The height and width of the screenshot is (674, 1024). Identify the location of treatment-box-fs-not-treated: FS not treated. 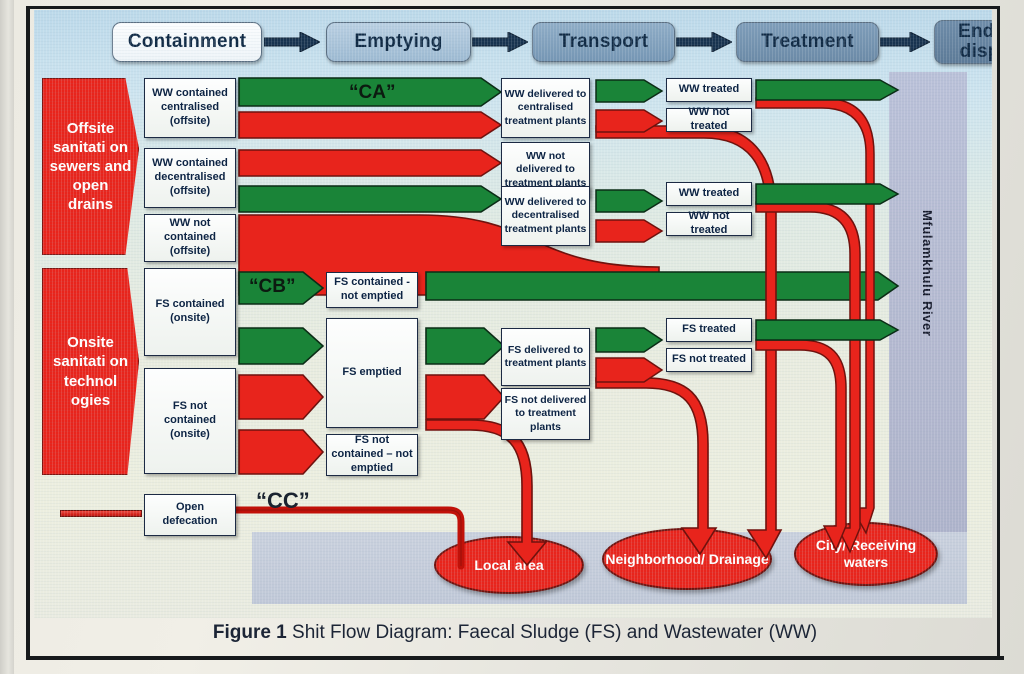
(709, 360).